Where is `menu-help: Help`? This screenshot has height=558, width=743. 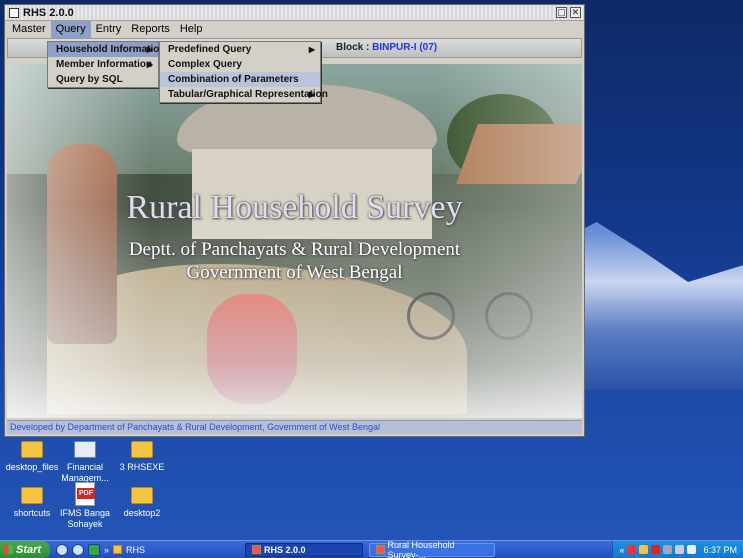 menu-help: Help is located at coordinates (191, 29).